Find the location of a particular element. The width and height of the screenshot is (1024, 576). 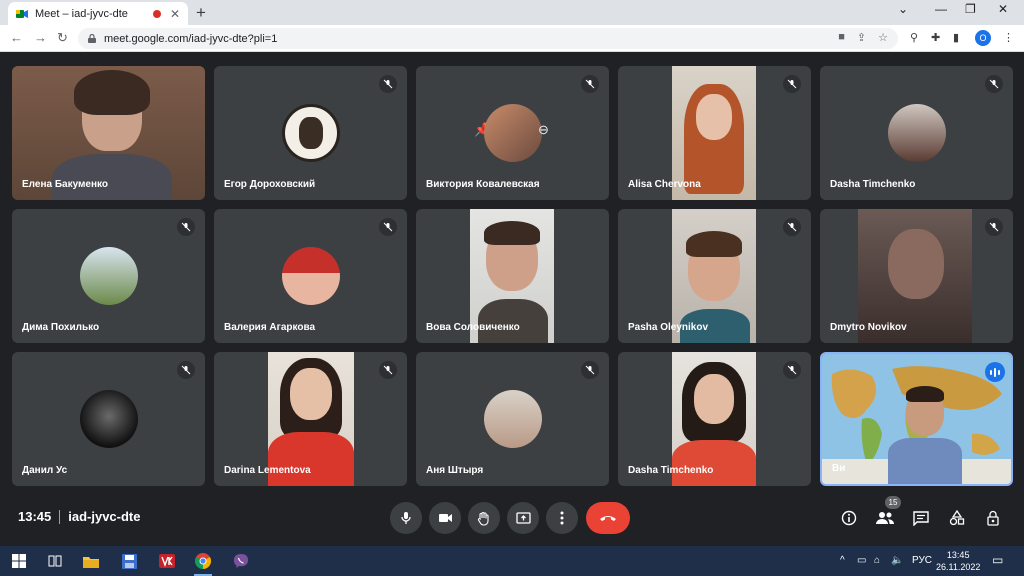

profile-avatar: O is located at coordinates (983, 38).